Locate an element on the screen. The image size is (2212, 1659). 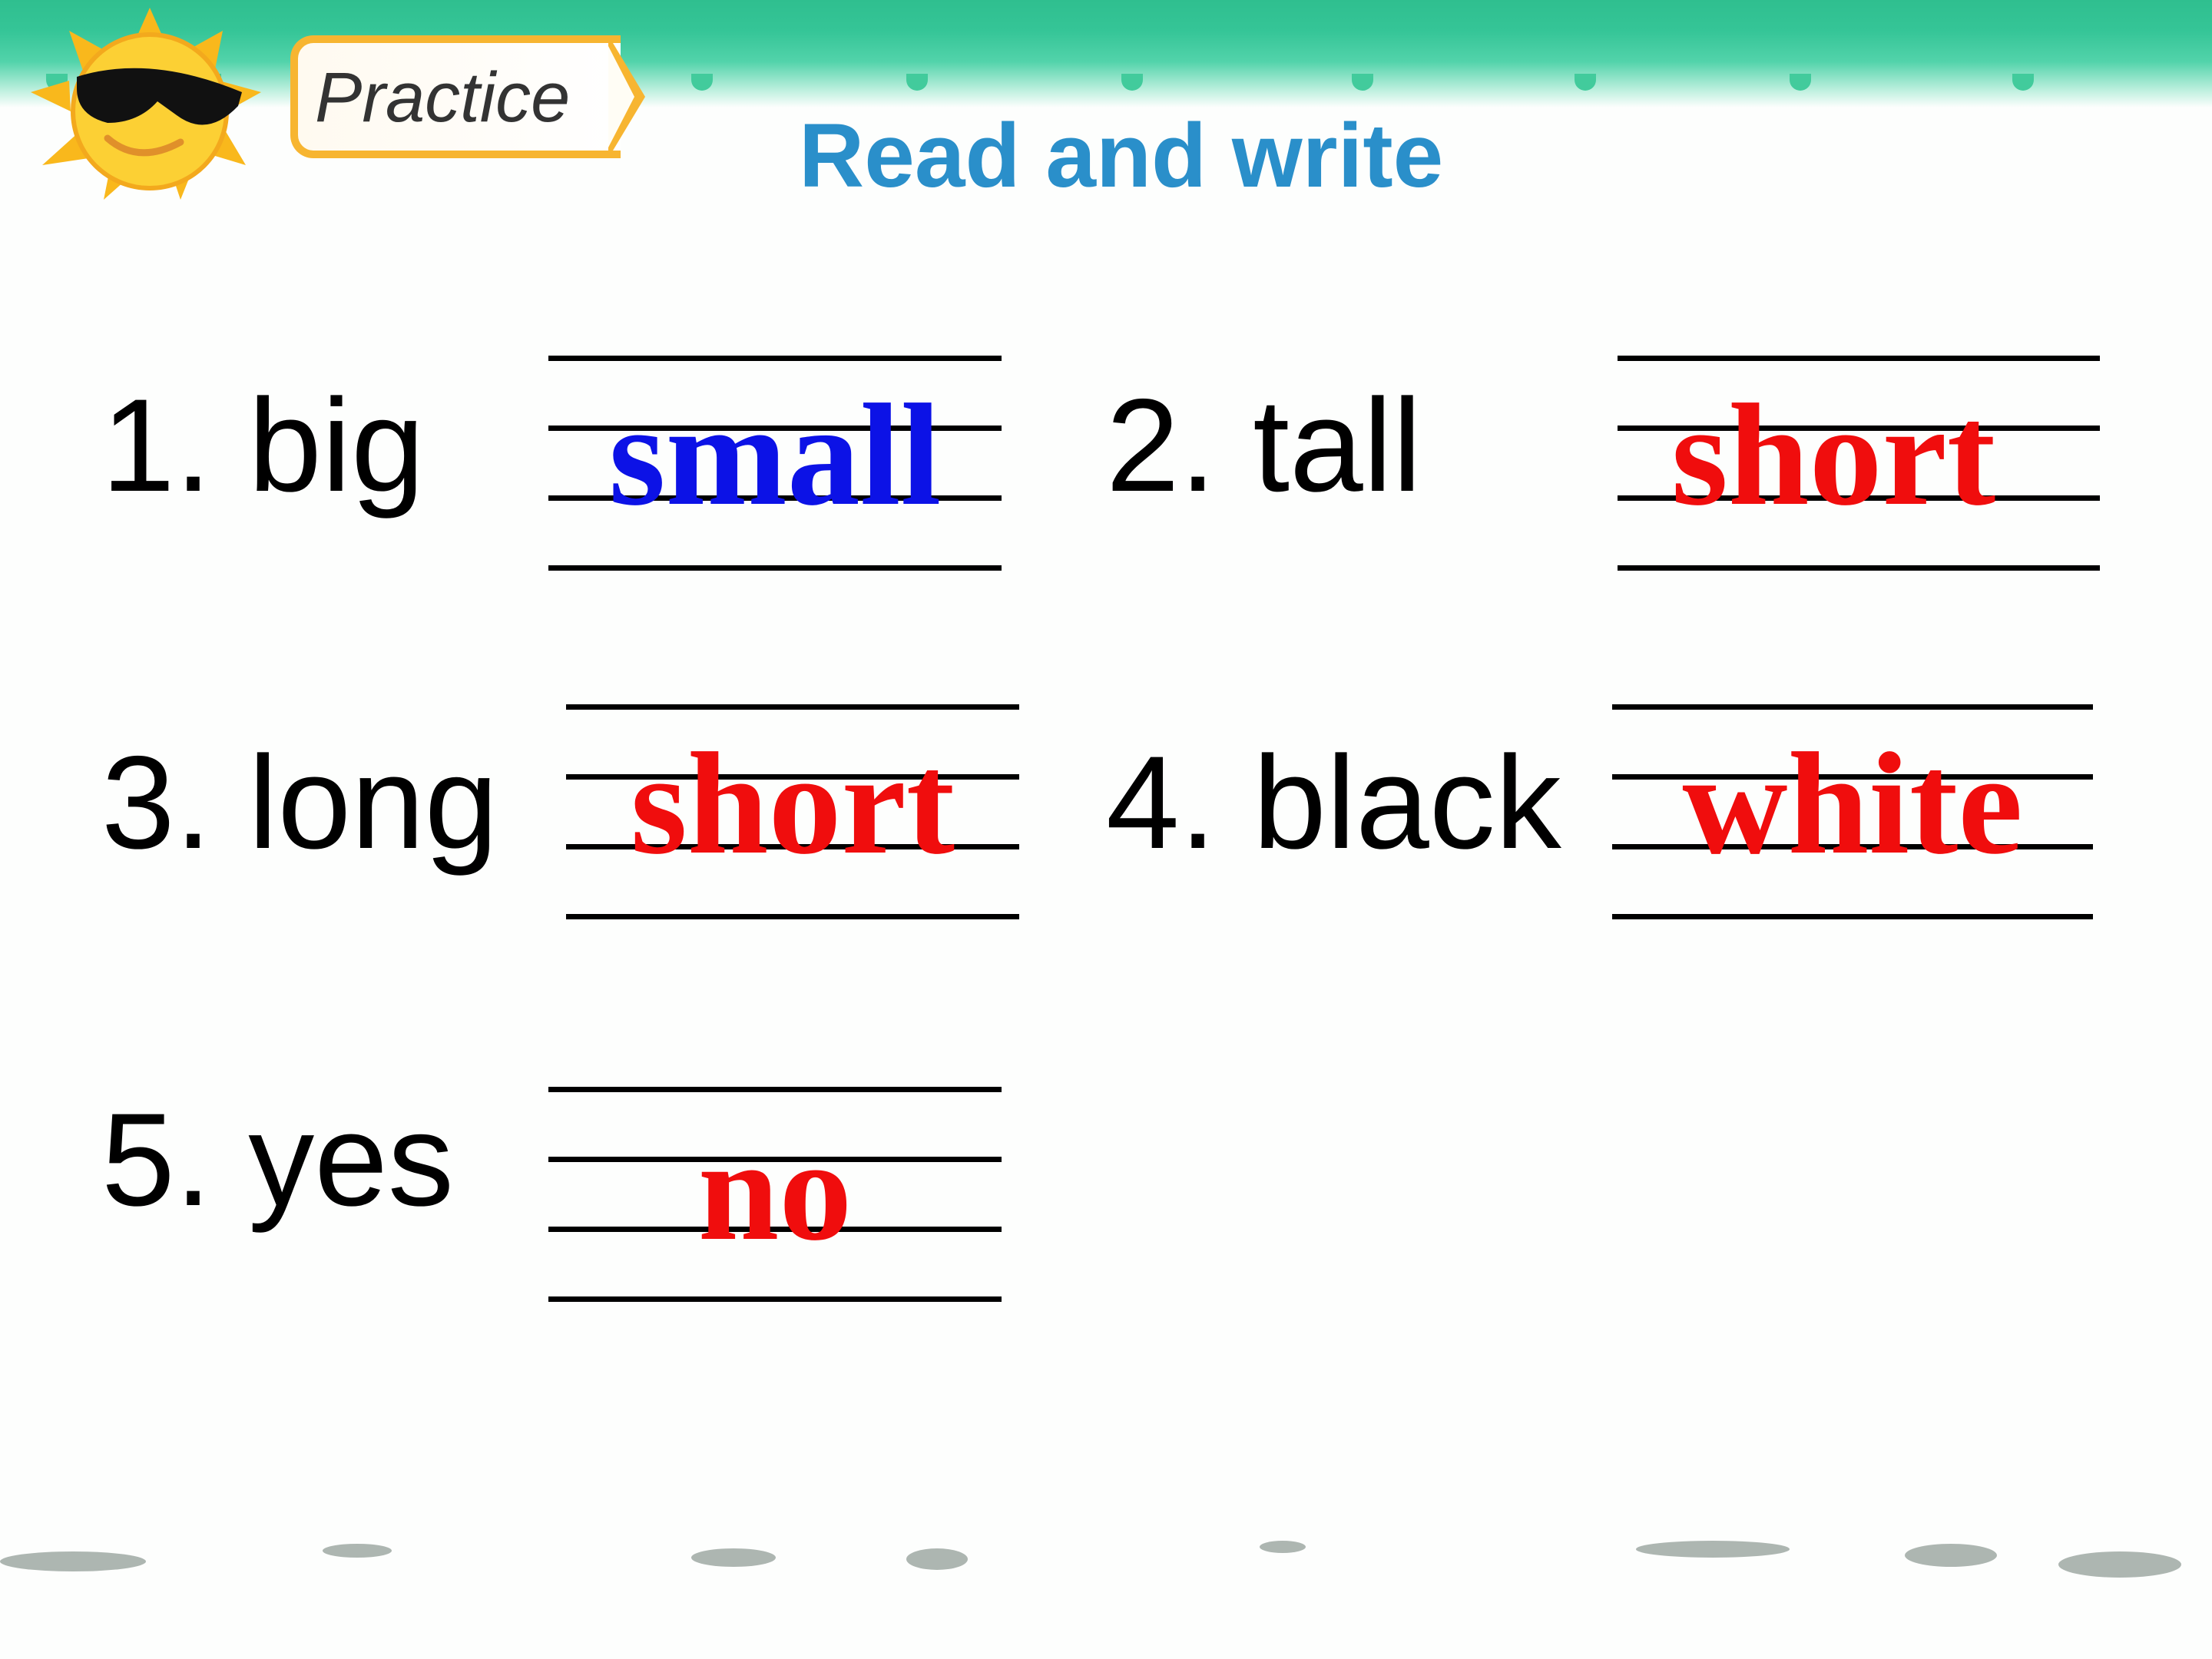
page-title: Read and write is located at coordinates (1122, 156).